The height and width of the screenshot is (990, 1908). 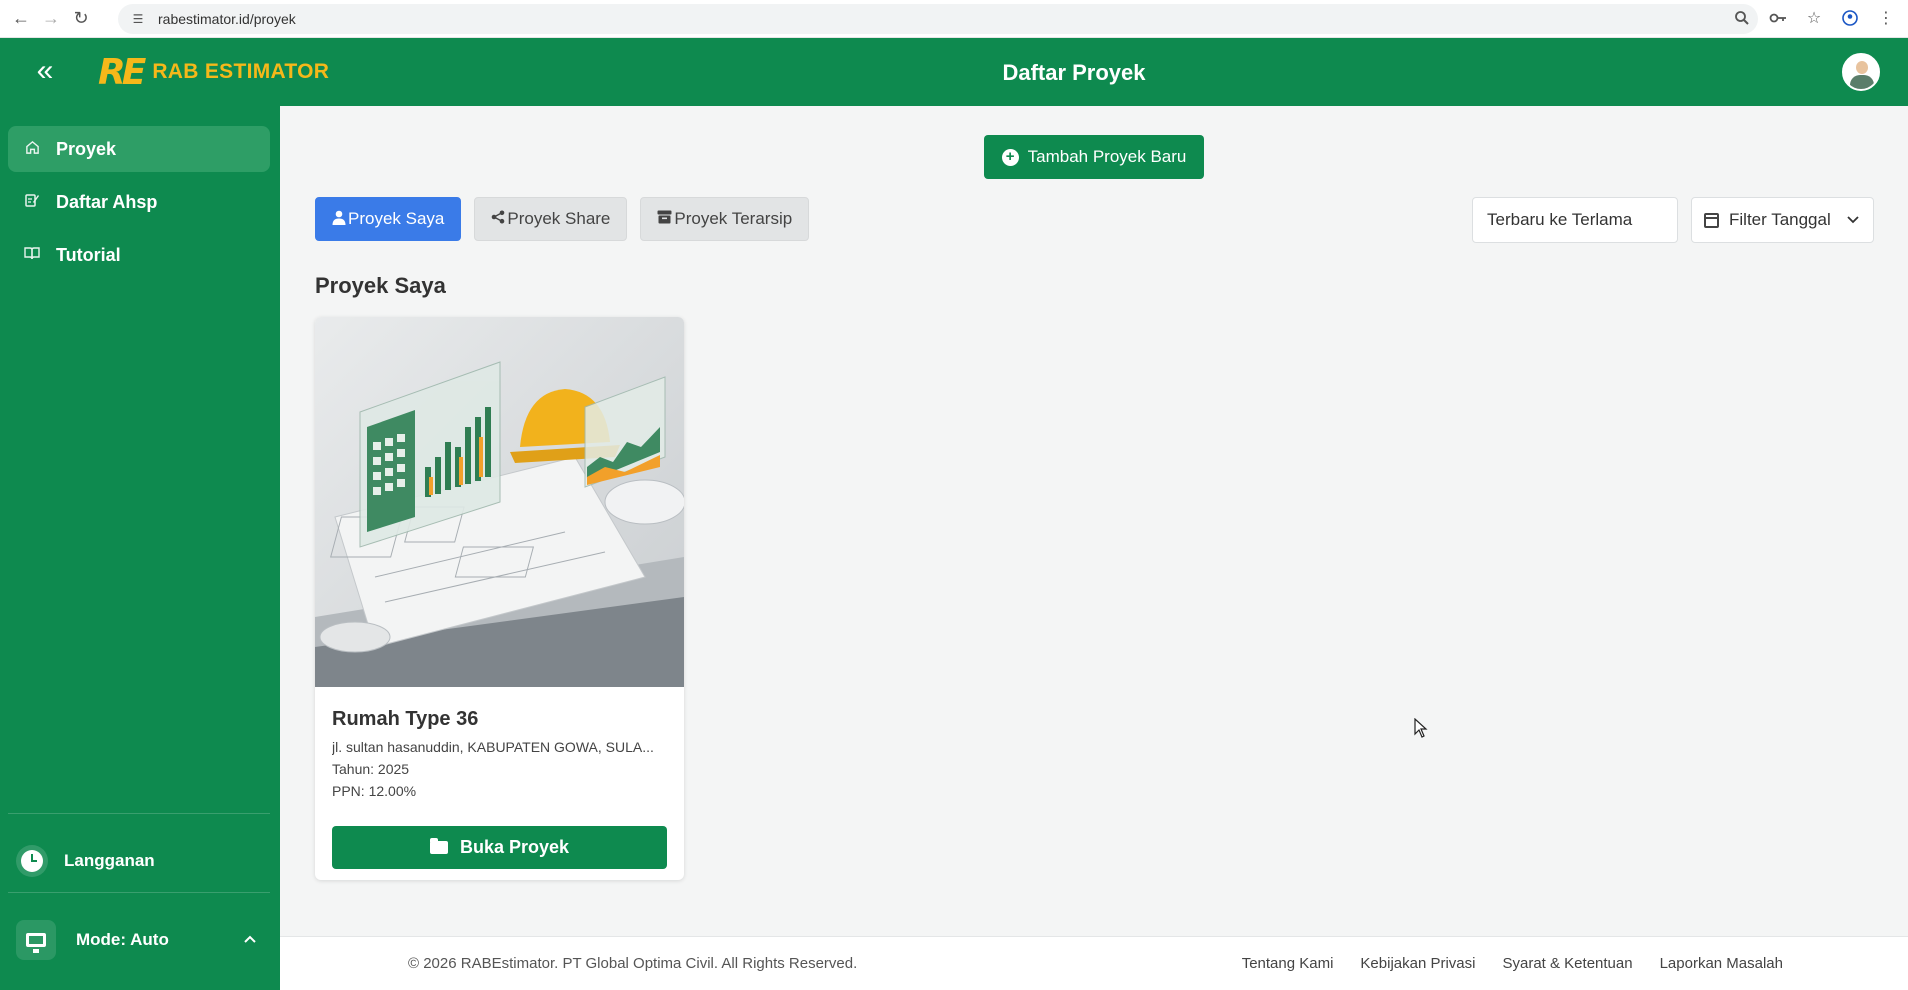 I want to click on tab-label: Proyek Saya, so click(x=396, y=218).